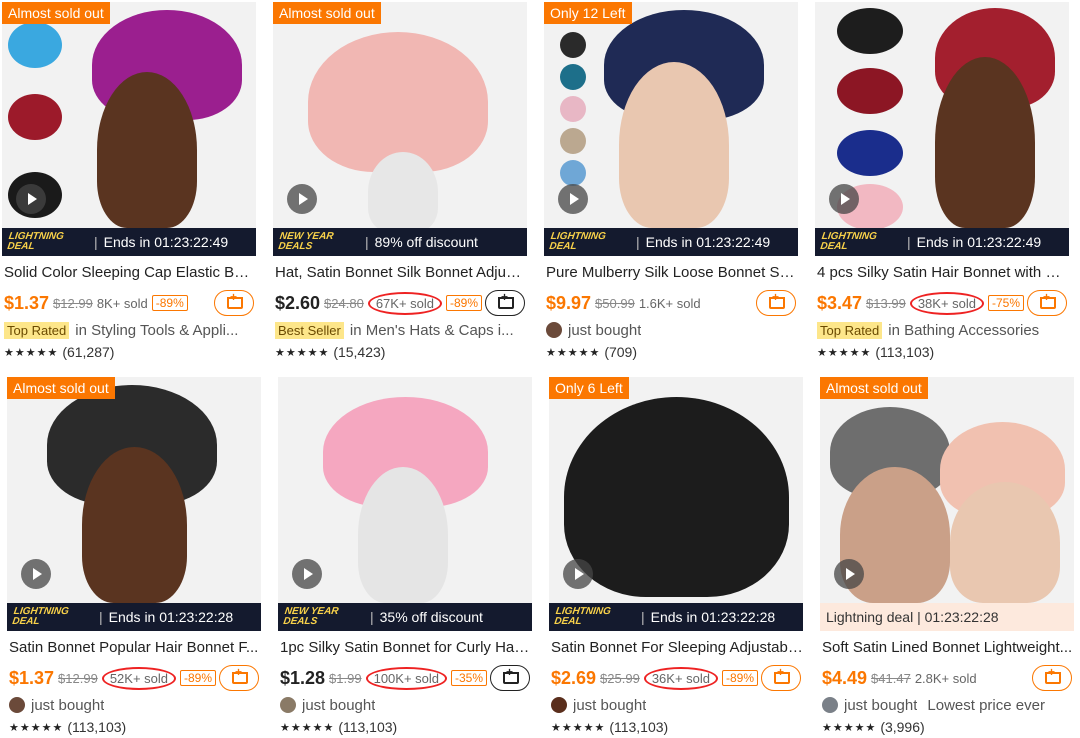 The width and height of the screenshot is (1080, 738). What do you see at coordinates (406, 678) in the screenshot?
I see `sold-count: 100K+ sold` at bounding box center [406, 678].